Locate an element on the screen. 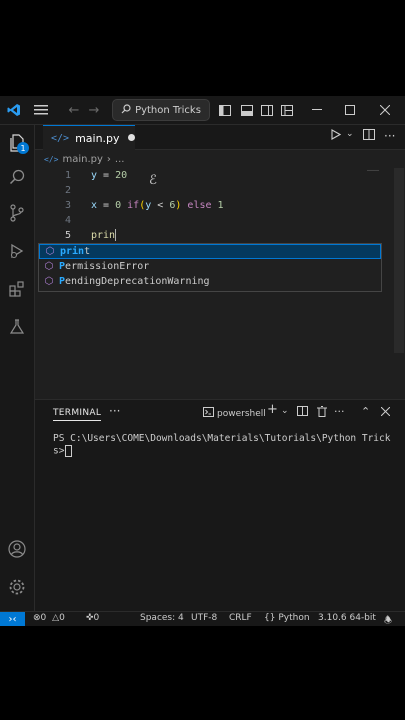 Image resolution: width=405 pixels, height=720 pixels. settings-gear-icon is located at coordinates (17, 587).